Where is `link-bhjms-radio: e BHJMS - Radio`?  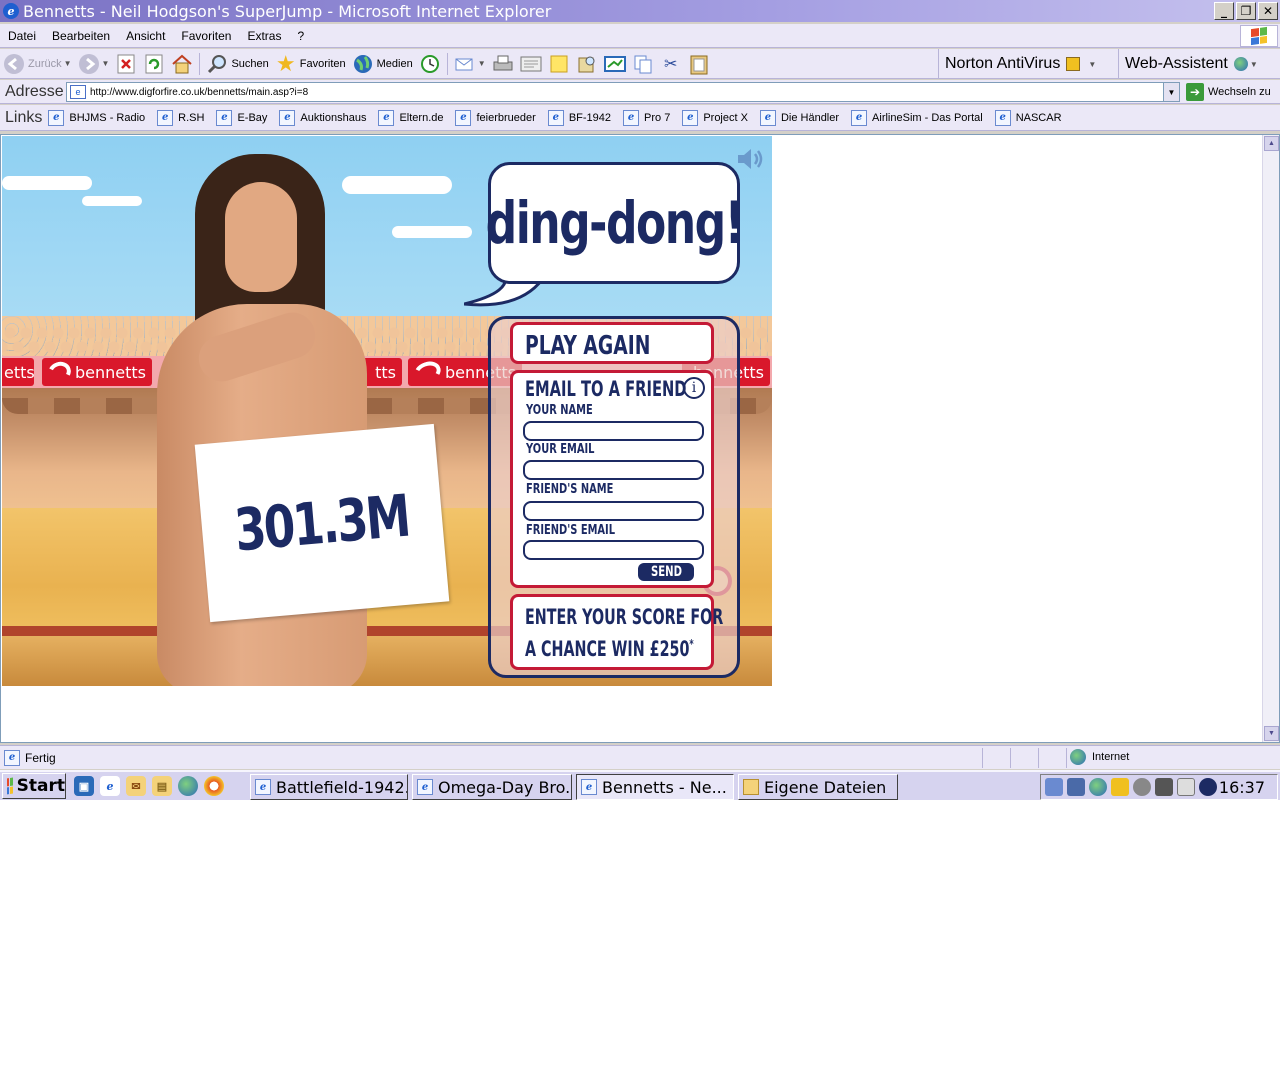
link-bhjms-radio: e BHJMS - Radio is located at coordinates (97, 117).